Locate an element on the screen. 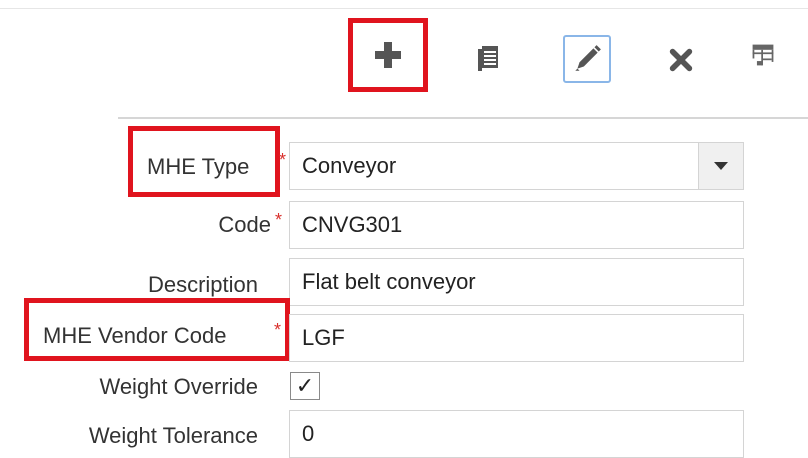  grid-icon is located at coordinates (763, 55).